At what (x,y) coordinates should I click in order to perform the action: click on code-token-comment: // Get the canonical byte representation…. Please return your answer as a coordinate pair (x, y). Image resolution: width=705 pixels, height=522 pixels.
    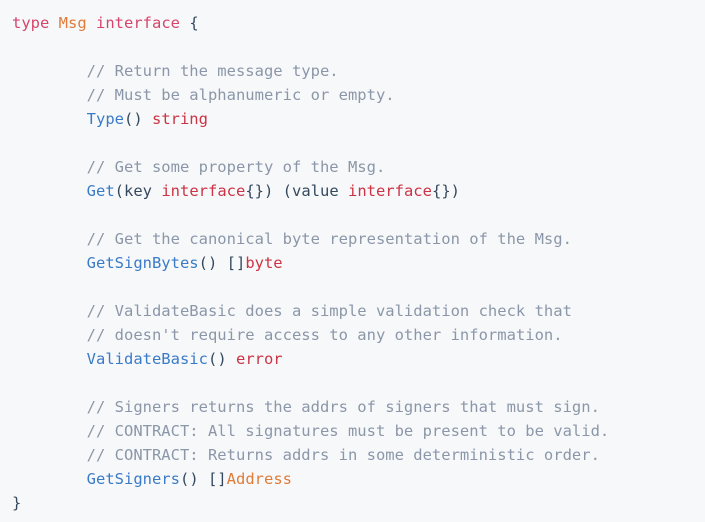
    Looking at the image, I should click on (292, 239).